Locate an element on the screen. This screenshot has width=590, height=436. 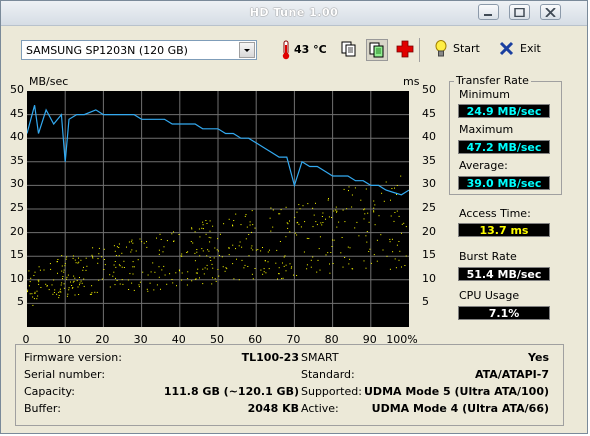
maximize-button is located at coordinates (519, 12).